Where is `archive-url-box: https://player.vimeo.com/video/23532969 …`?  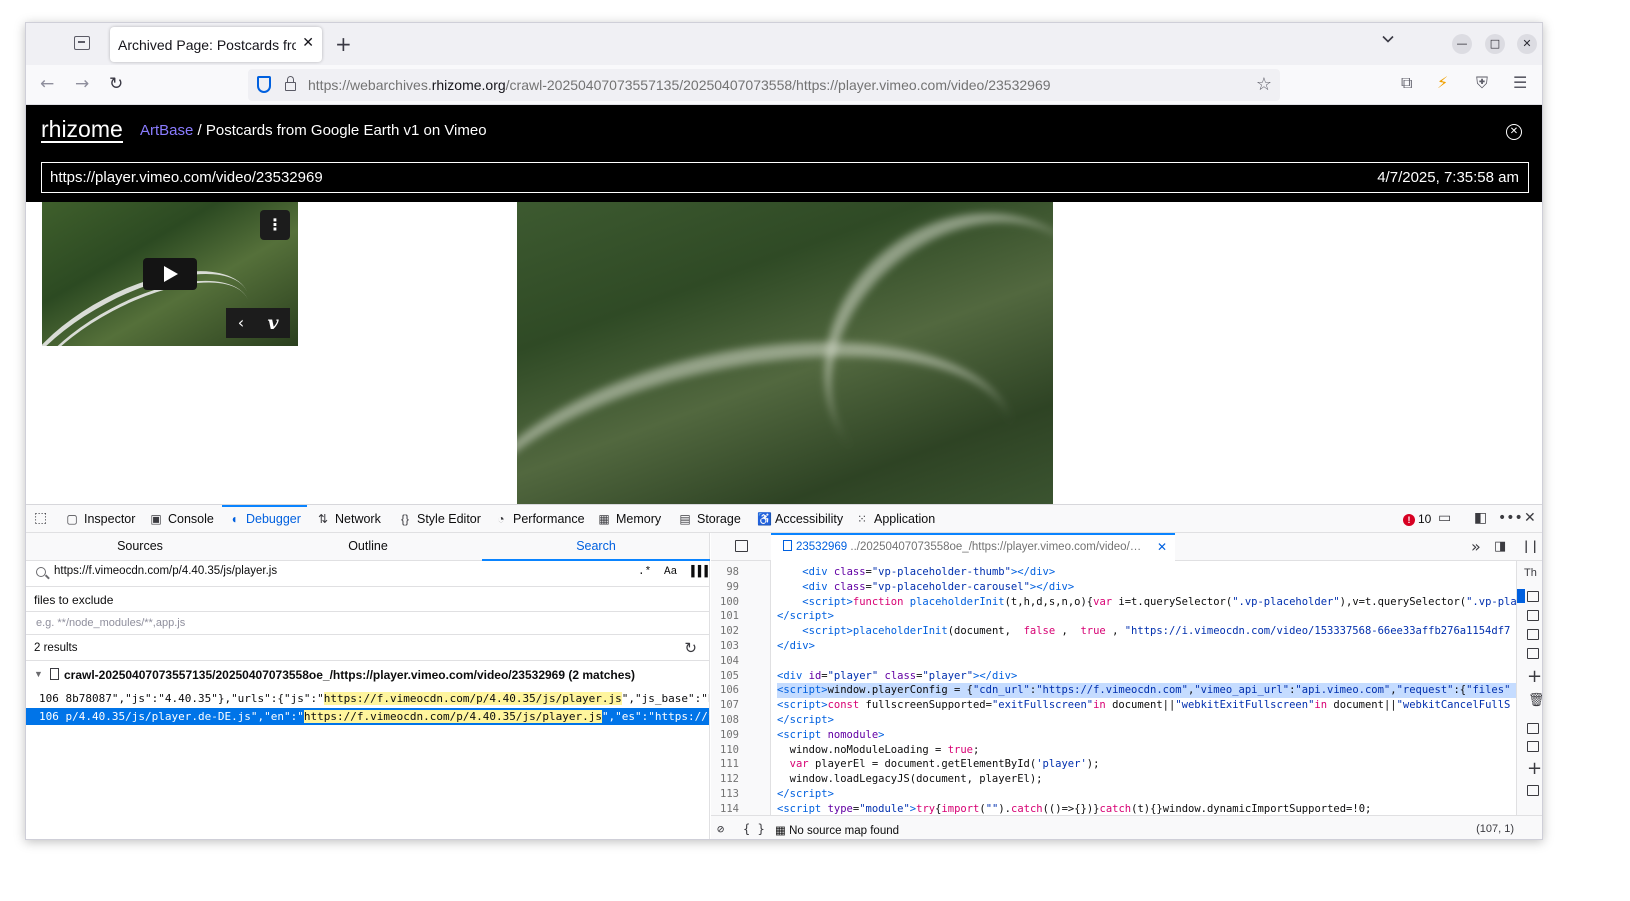 archive-url-box: https://player.vimeo.com/video/23532969 … is located at coordinates (785, 177).